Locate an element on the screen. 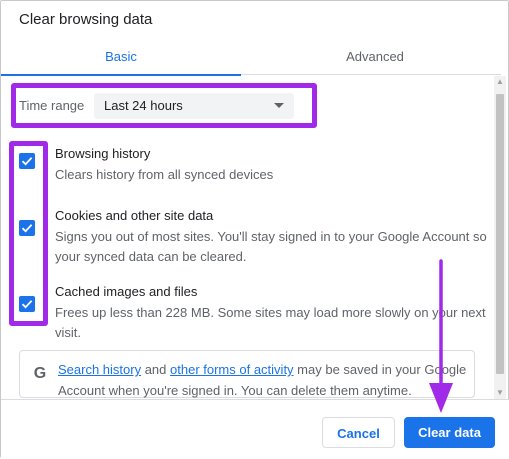 This screenshot has height=459, width=509. tab-basic: Basic is located at coordinates (121, 58).